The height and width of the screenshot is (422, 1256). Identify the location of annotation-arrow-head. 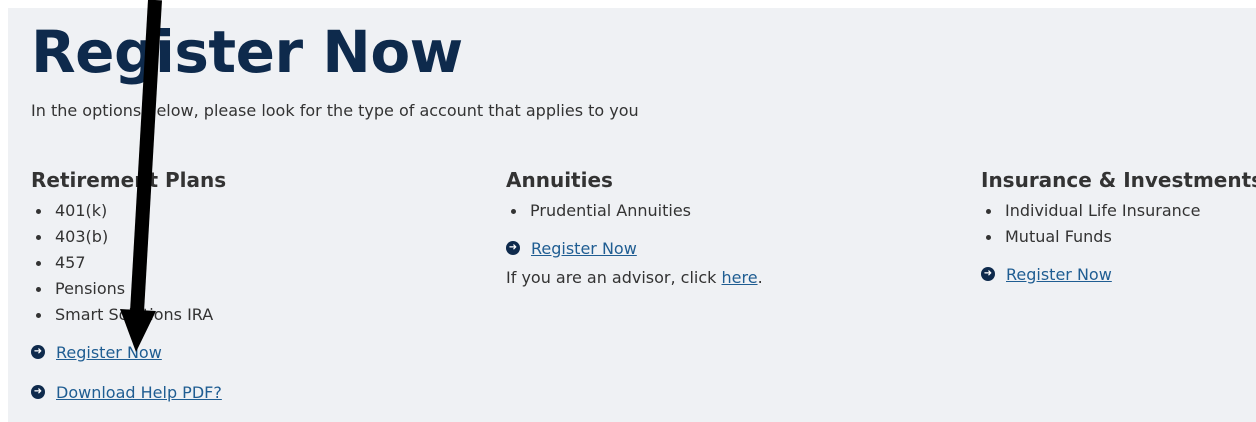
(138, 330).